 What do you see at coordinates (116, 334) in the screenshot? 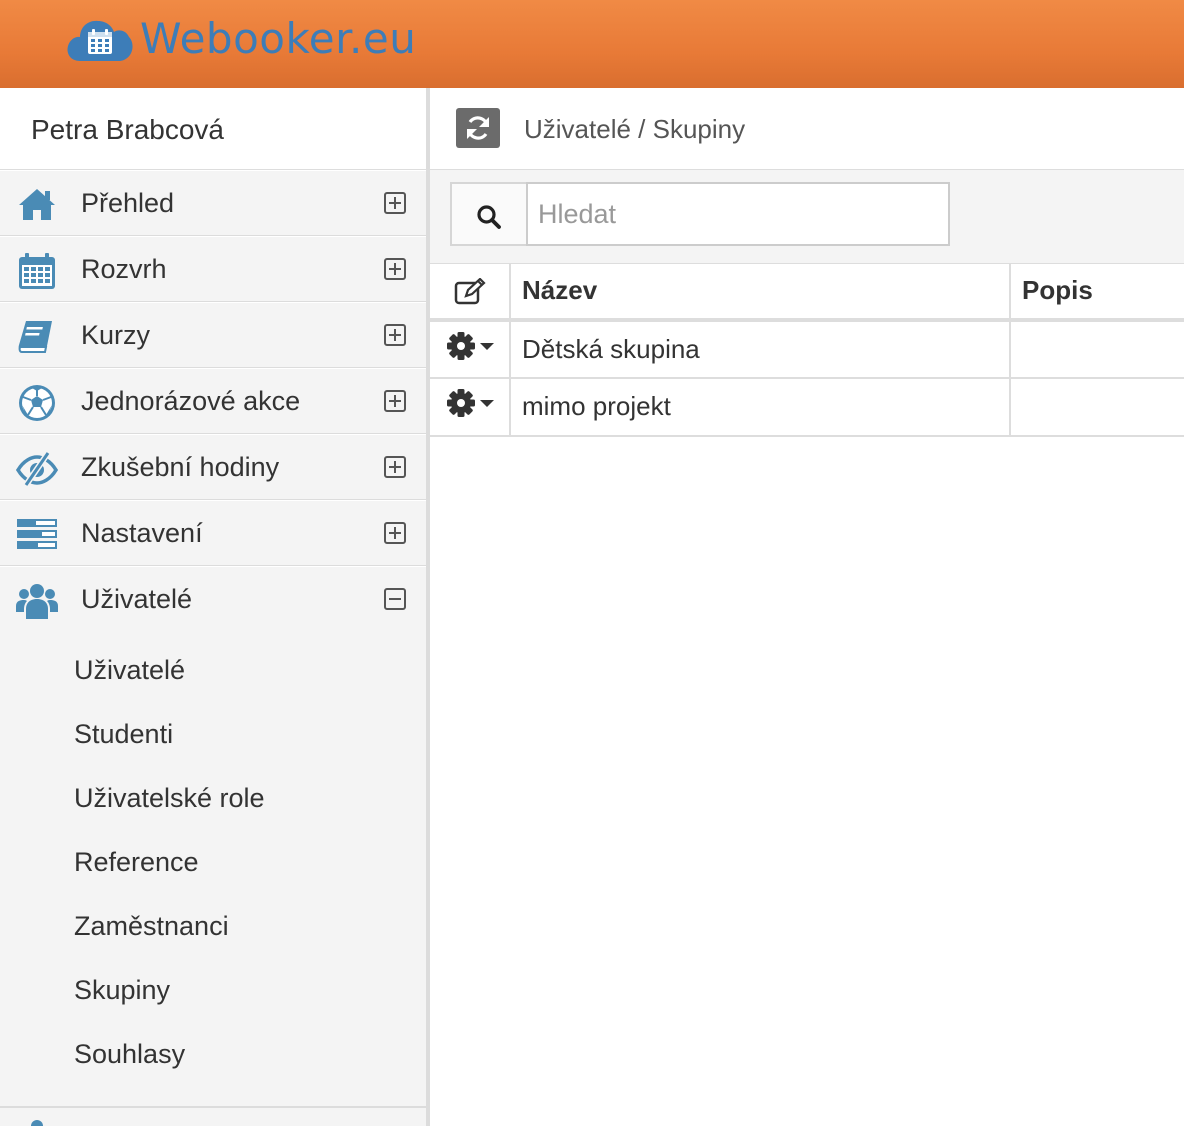
I see `sidebar-item-label: Kurzy` at bounding box center [116, 334].